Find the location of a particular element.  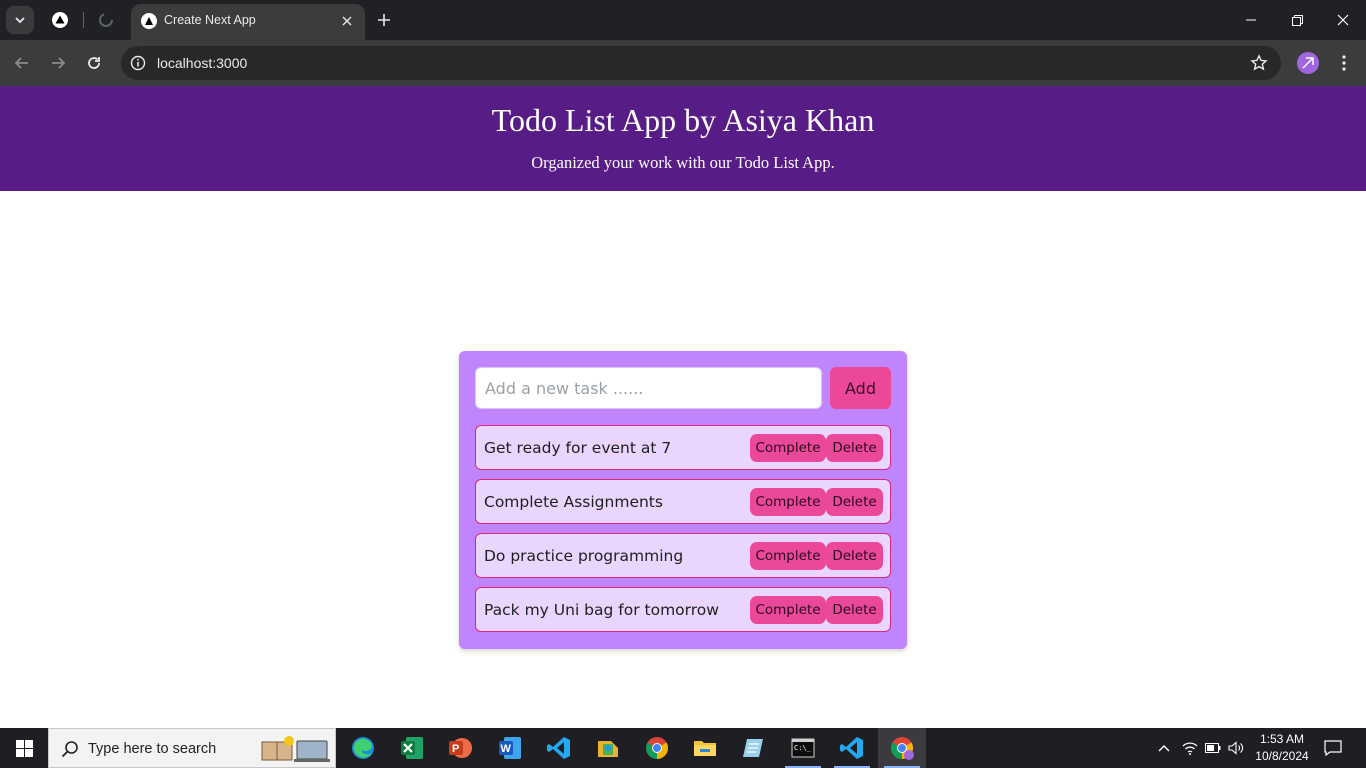

chevron-up-icon is located at coordinates (1164, 748).